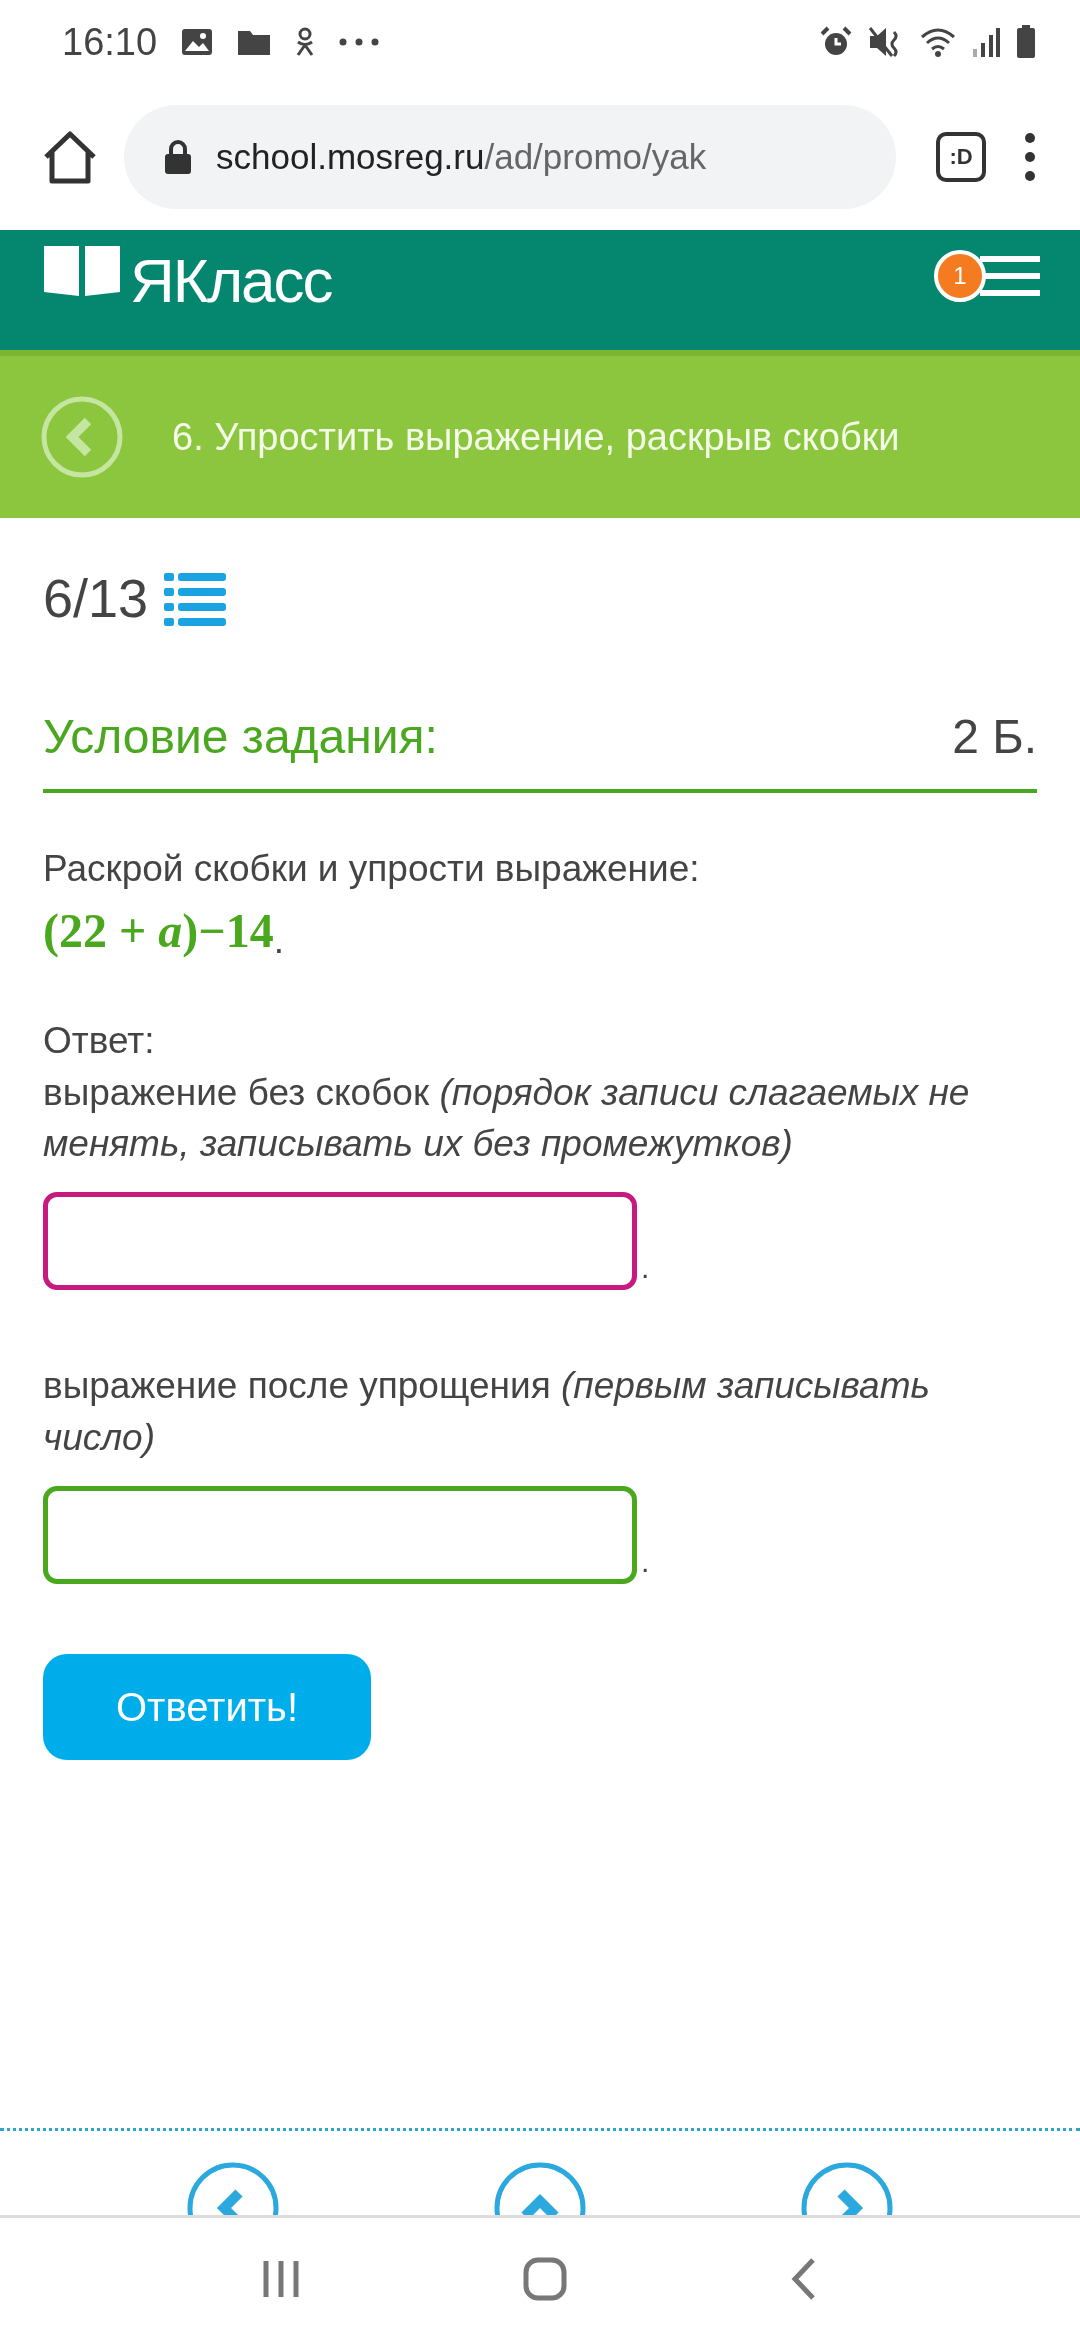 The width and height of the screenshot is (1080, 2340). Describe the element at coordinates (487, 1412) in the screenshot. I see `field-label: выражение после упрощения (первым записывать число)` at that location.